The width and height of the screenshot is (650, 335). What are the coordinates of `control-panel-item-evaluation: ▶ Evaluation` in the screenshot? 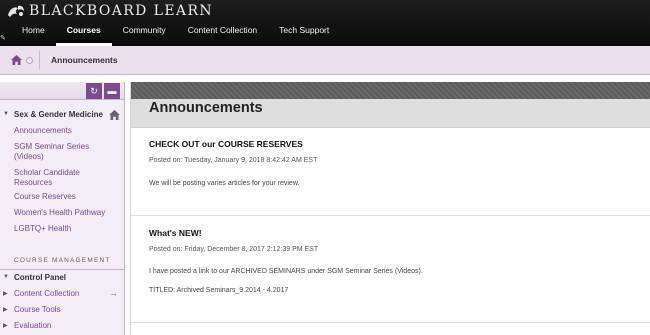 It's located at (62, 326).